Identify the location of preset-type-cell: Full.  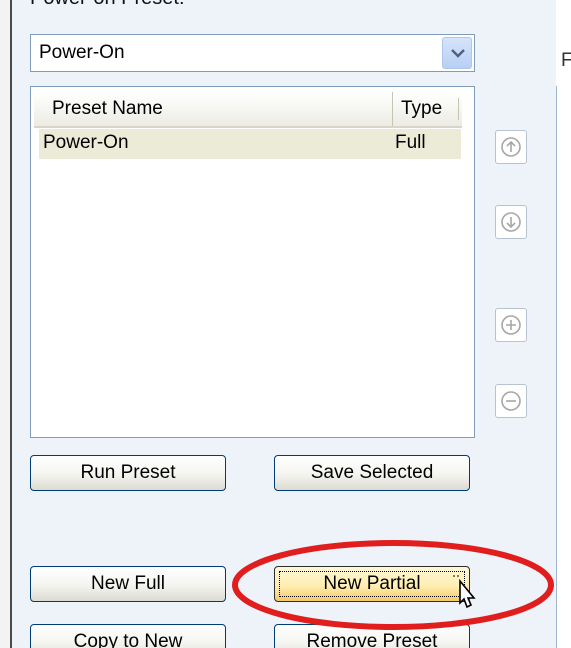
(410, 142).